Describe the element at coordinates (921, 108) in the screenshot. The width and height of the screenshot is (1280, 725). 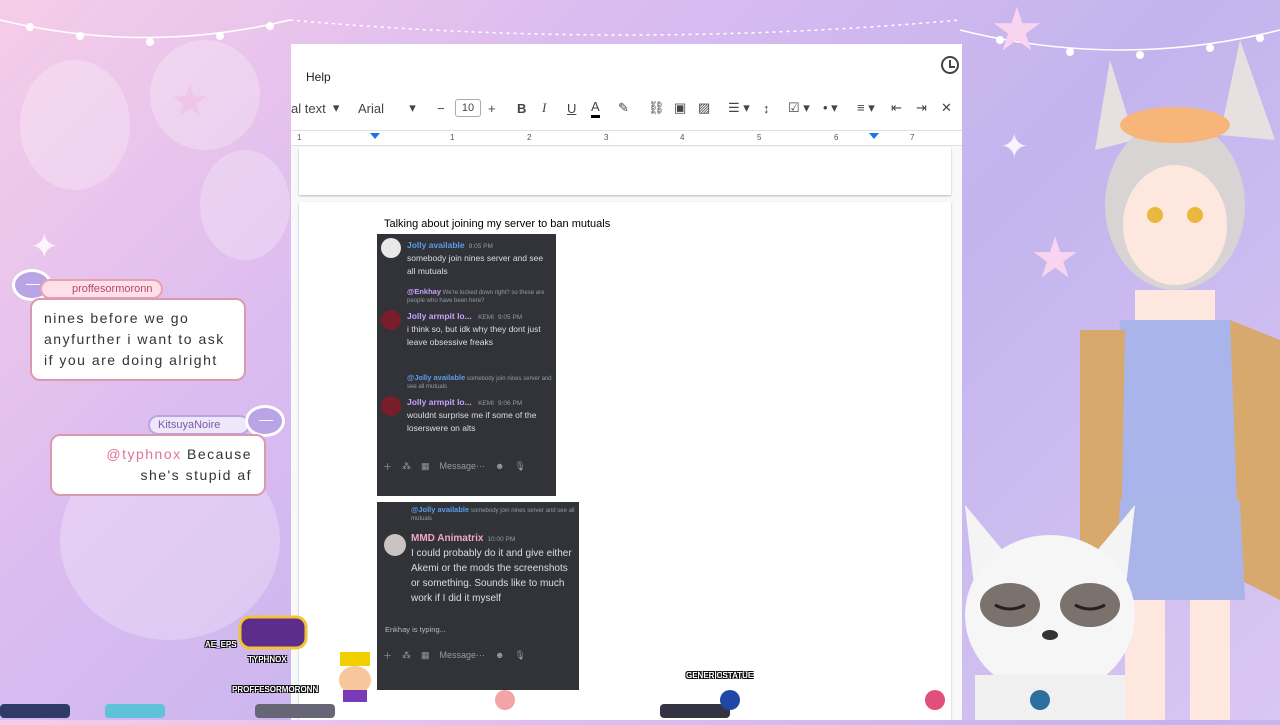
I see `increase-indent-icon: ⇥` at that location.